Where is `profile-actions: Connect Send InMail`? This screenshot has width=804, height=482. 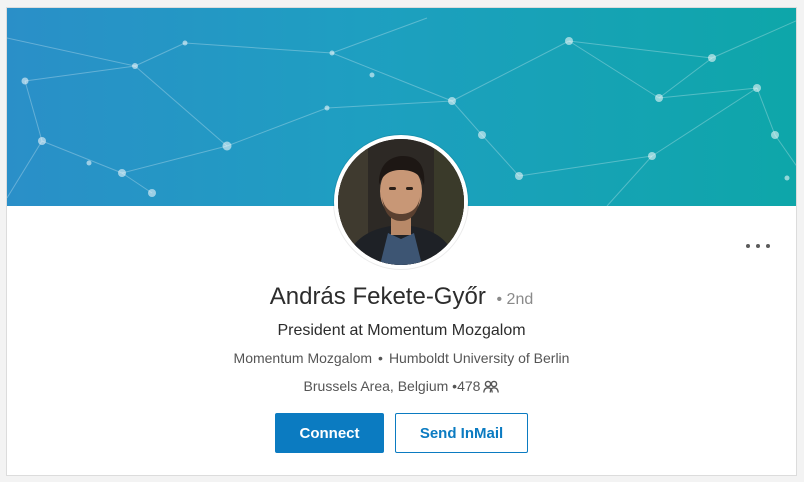
profile-actions: Connect Send InMail is located at coordinates (401, 433).